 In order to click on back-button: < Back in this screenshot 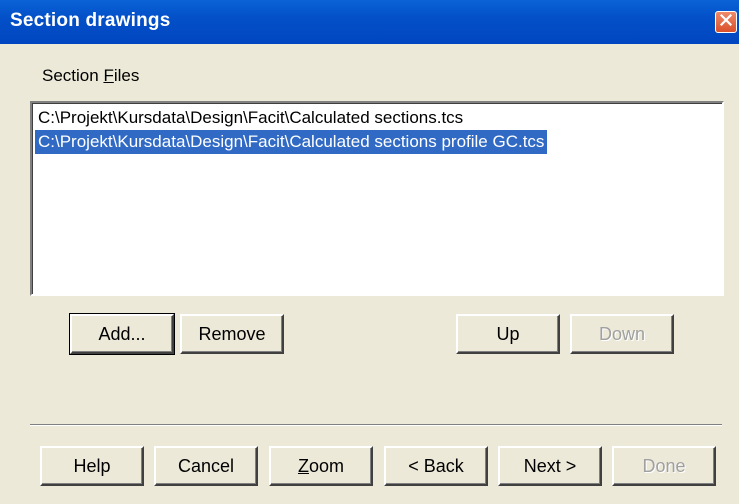, I will do `click(436, 466)`.